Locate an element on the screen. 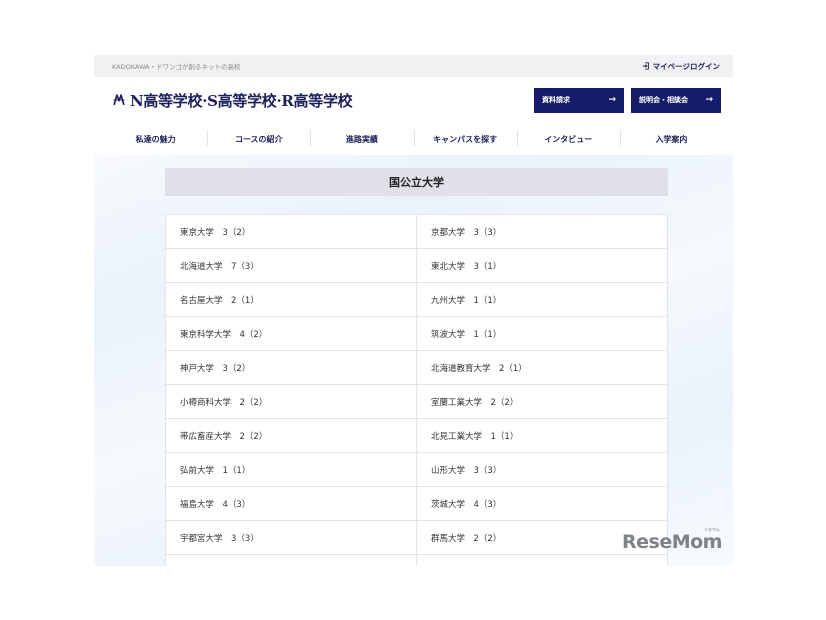  table-row: 東京大学 3（2） 京都大学 3（3） is located at coordinates (416, 232).